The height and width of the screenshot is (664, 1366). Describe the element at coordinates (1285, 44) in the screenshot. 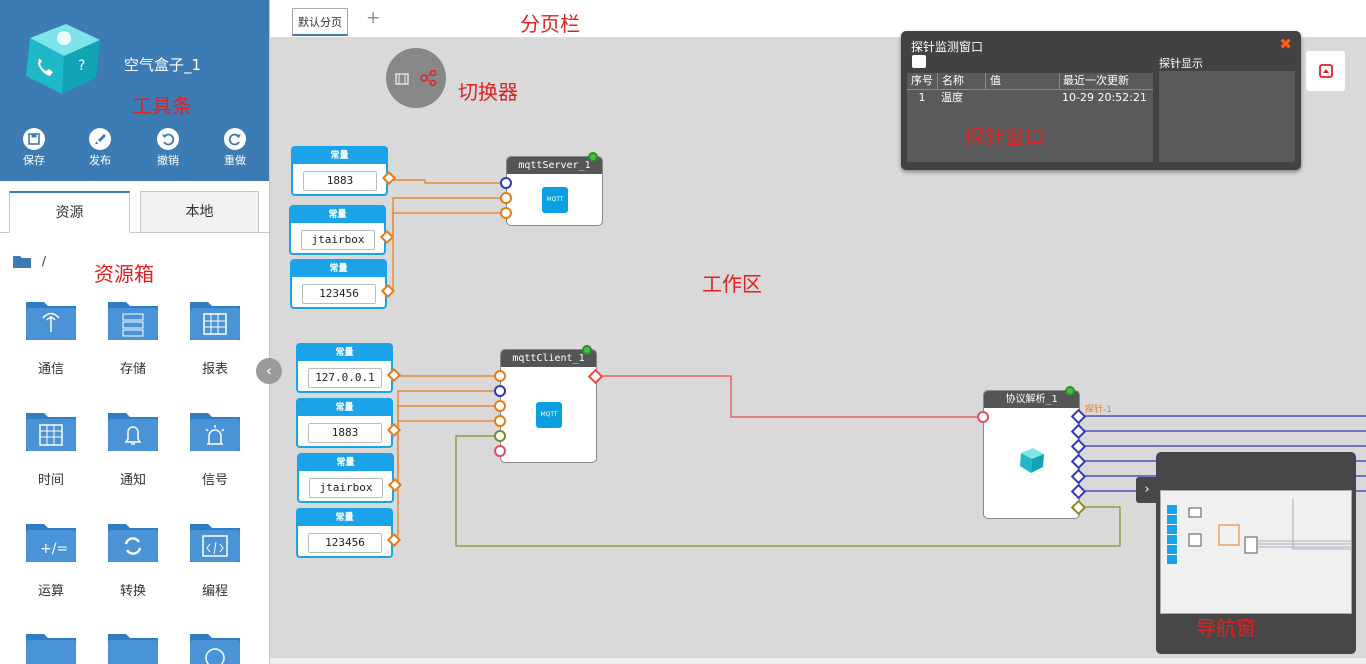

I see `close-icon: ✖` at that location.